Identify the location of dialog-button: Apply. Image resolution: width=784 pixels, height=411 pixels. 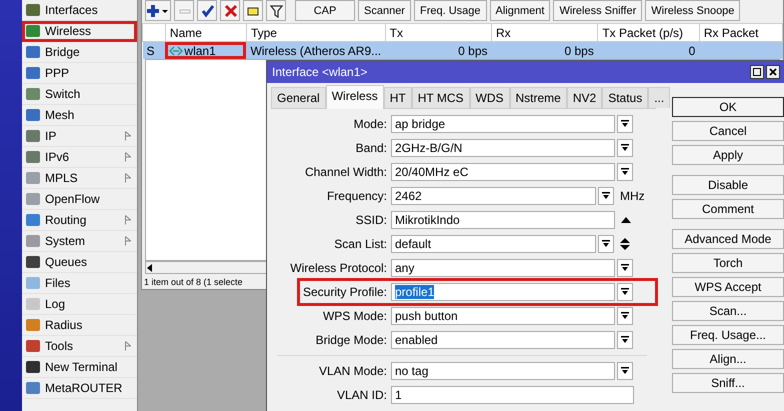
(728, 155).